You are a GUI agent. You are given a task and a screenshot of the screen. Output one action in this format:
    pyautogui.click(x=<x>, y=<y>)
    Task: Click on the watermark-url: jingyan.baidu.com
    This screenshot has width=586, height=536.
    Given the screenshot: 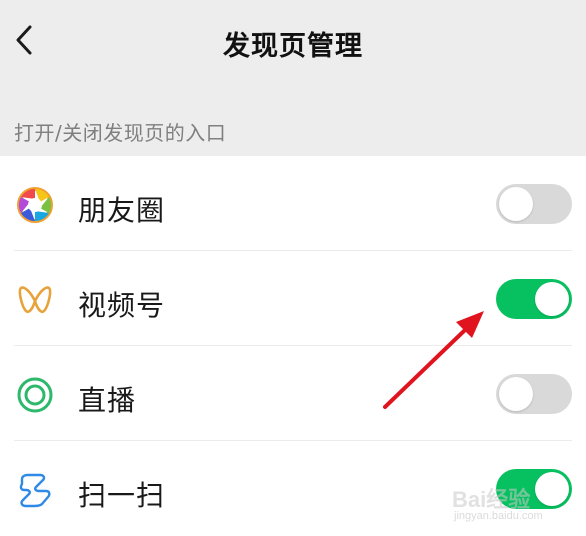 What is the action you would take?
    pyautogui.click(x=498, y=516)
    